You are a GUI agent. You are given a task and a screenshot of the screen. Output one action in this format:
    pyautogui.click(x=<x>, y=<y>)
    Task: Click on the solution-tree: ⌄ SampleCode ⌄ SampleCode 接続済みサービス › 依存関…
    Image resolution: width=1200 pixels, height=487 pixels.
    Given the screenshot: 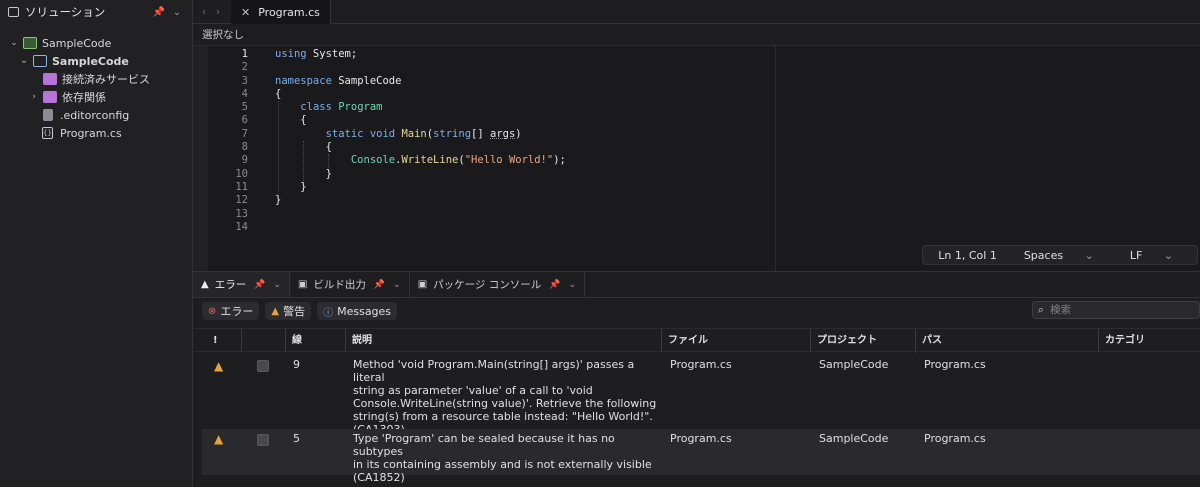 What is the action you would take?
    pyautogui.click(x=96, y=88)
    